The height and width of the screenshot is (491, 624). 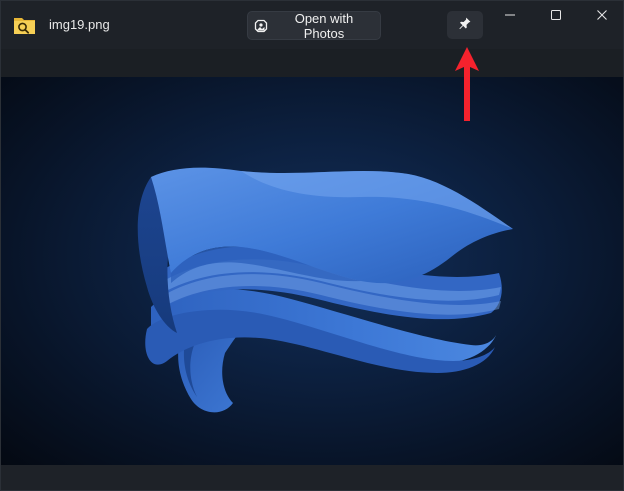 I want to click on close-icon, so click(x=602, y=17).